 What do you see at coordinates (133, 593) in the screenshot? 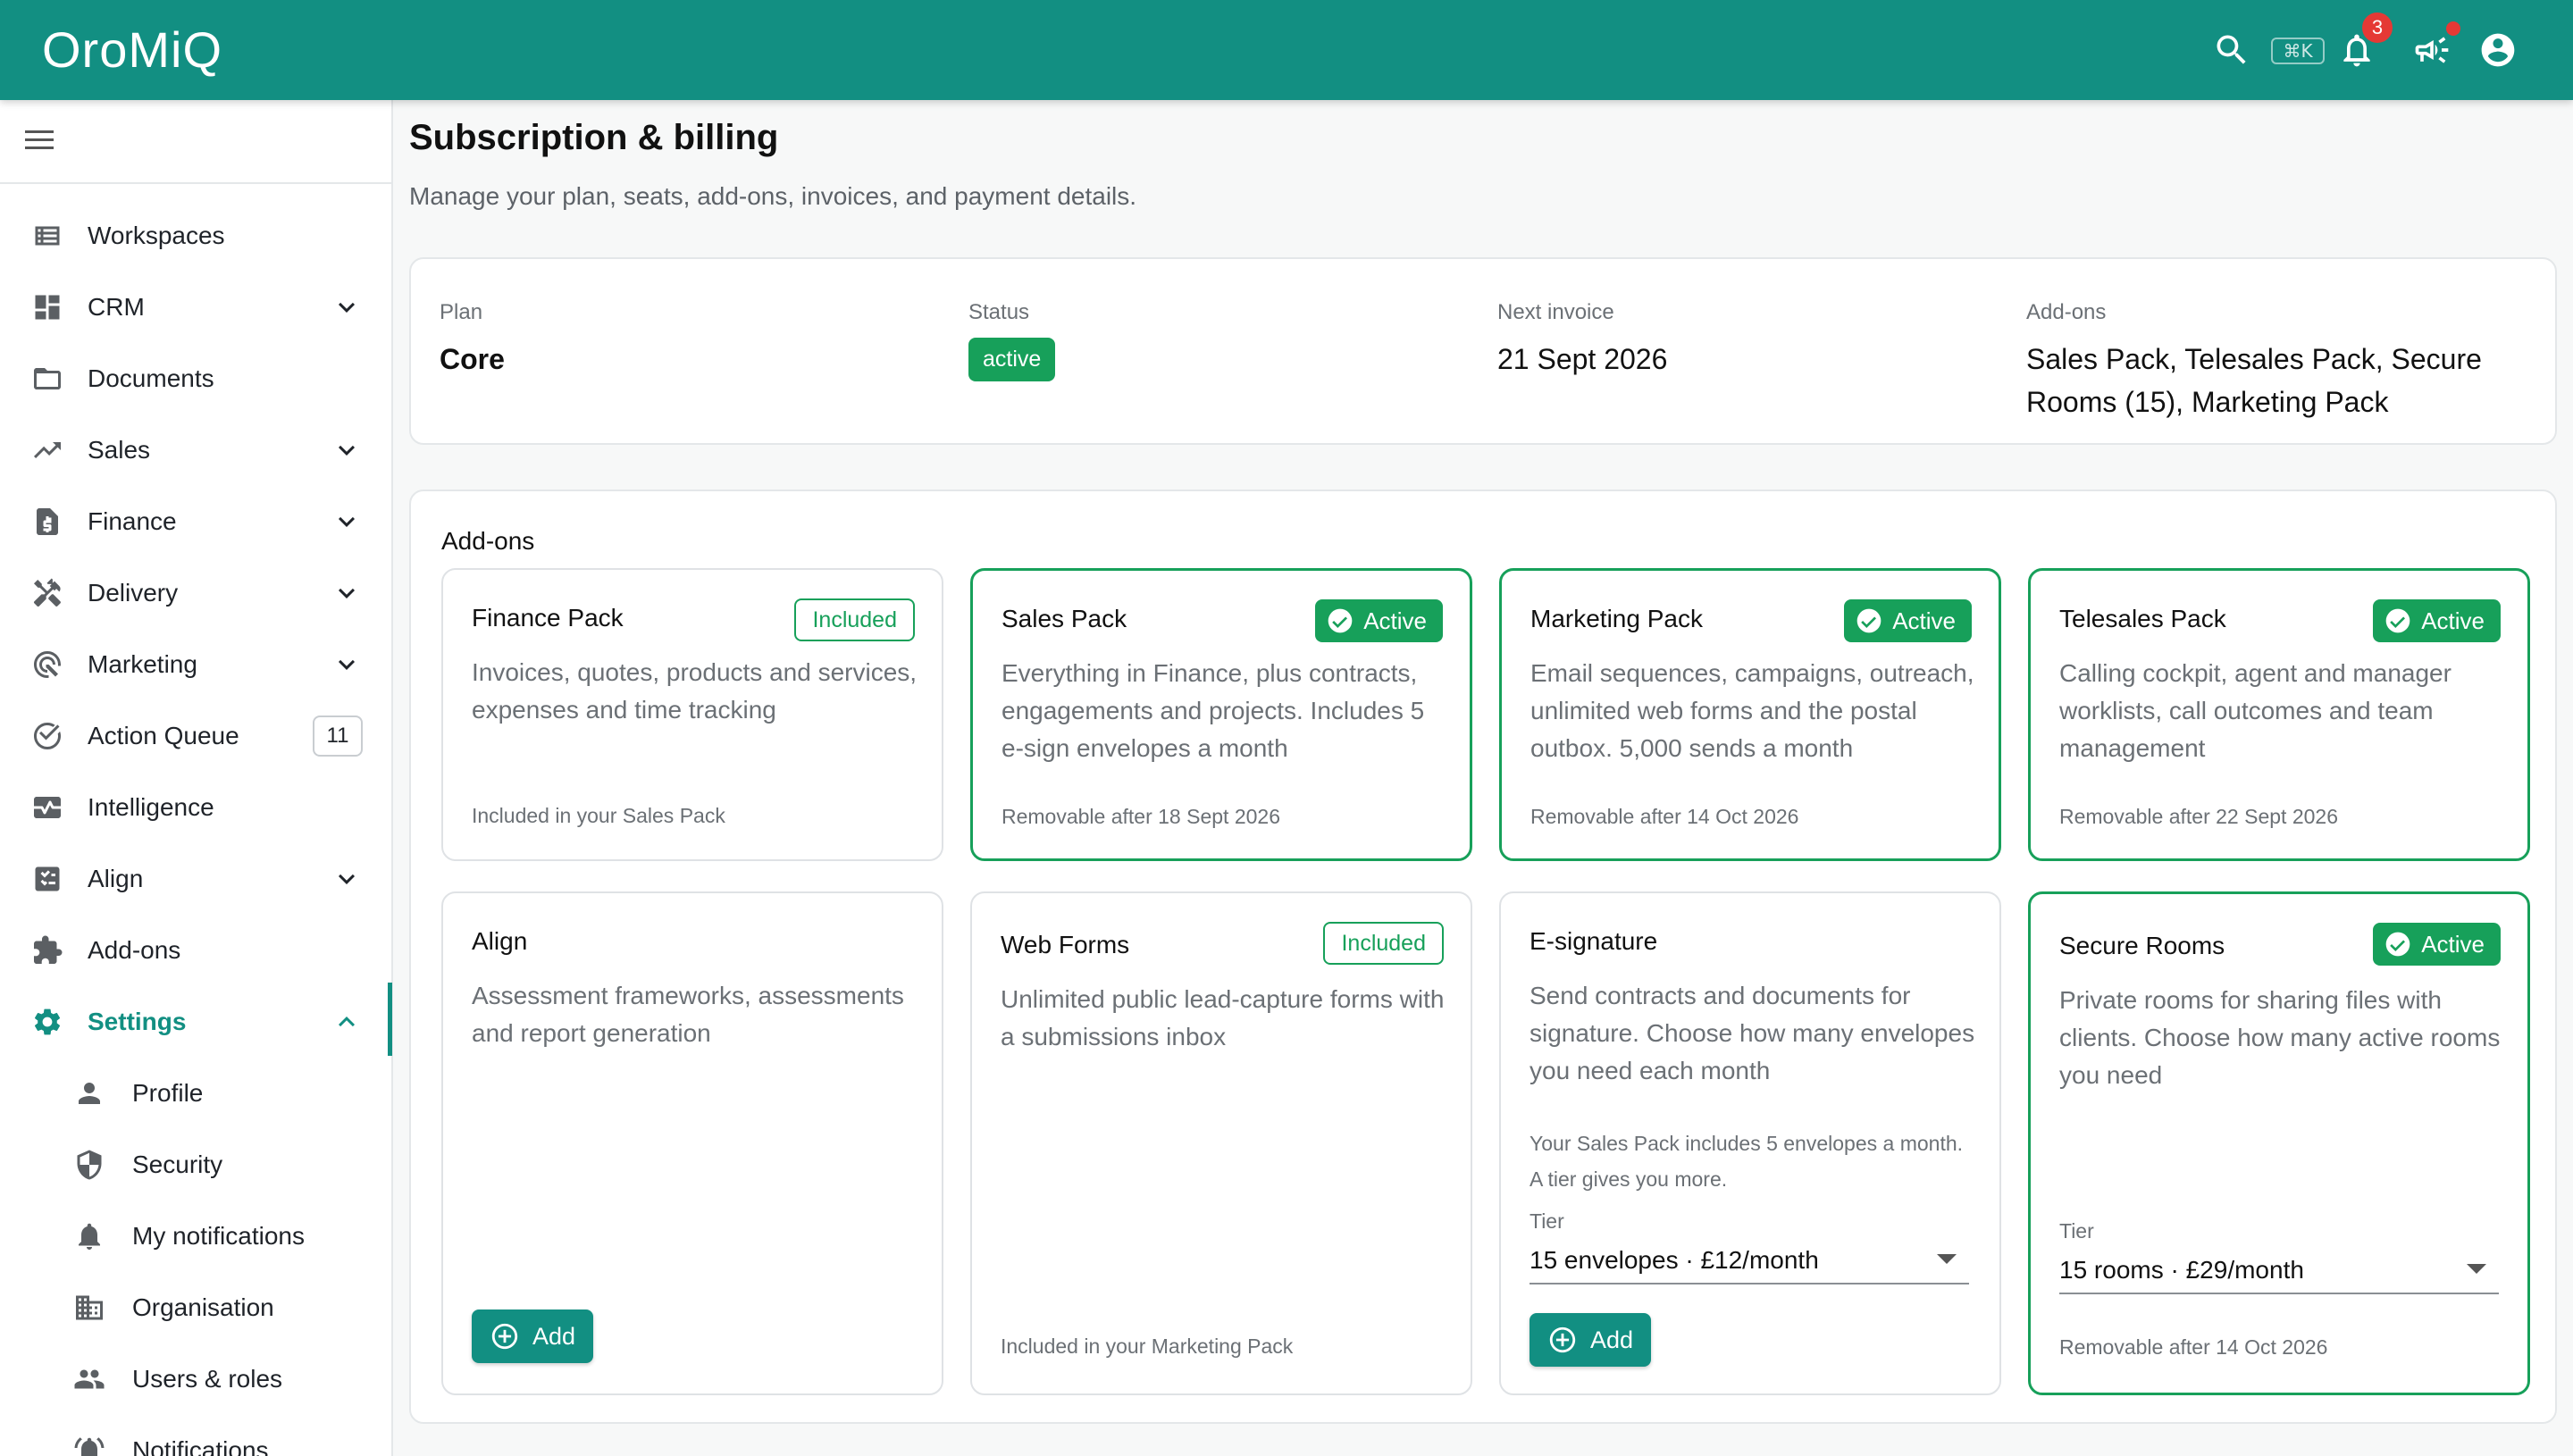
I see `sidebar-item-label: Delivery` at bounding box center [133, 593].